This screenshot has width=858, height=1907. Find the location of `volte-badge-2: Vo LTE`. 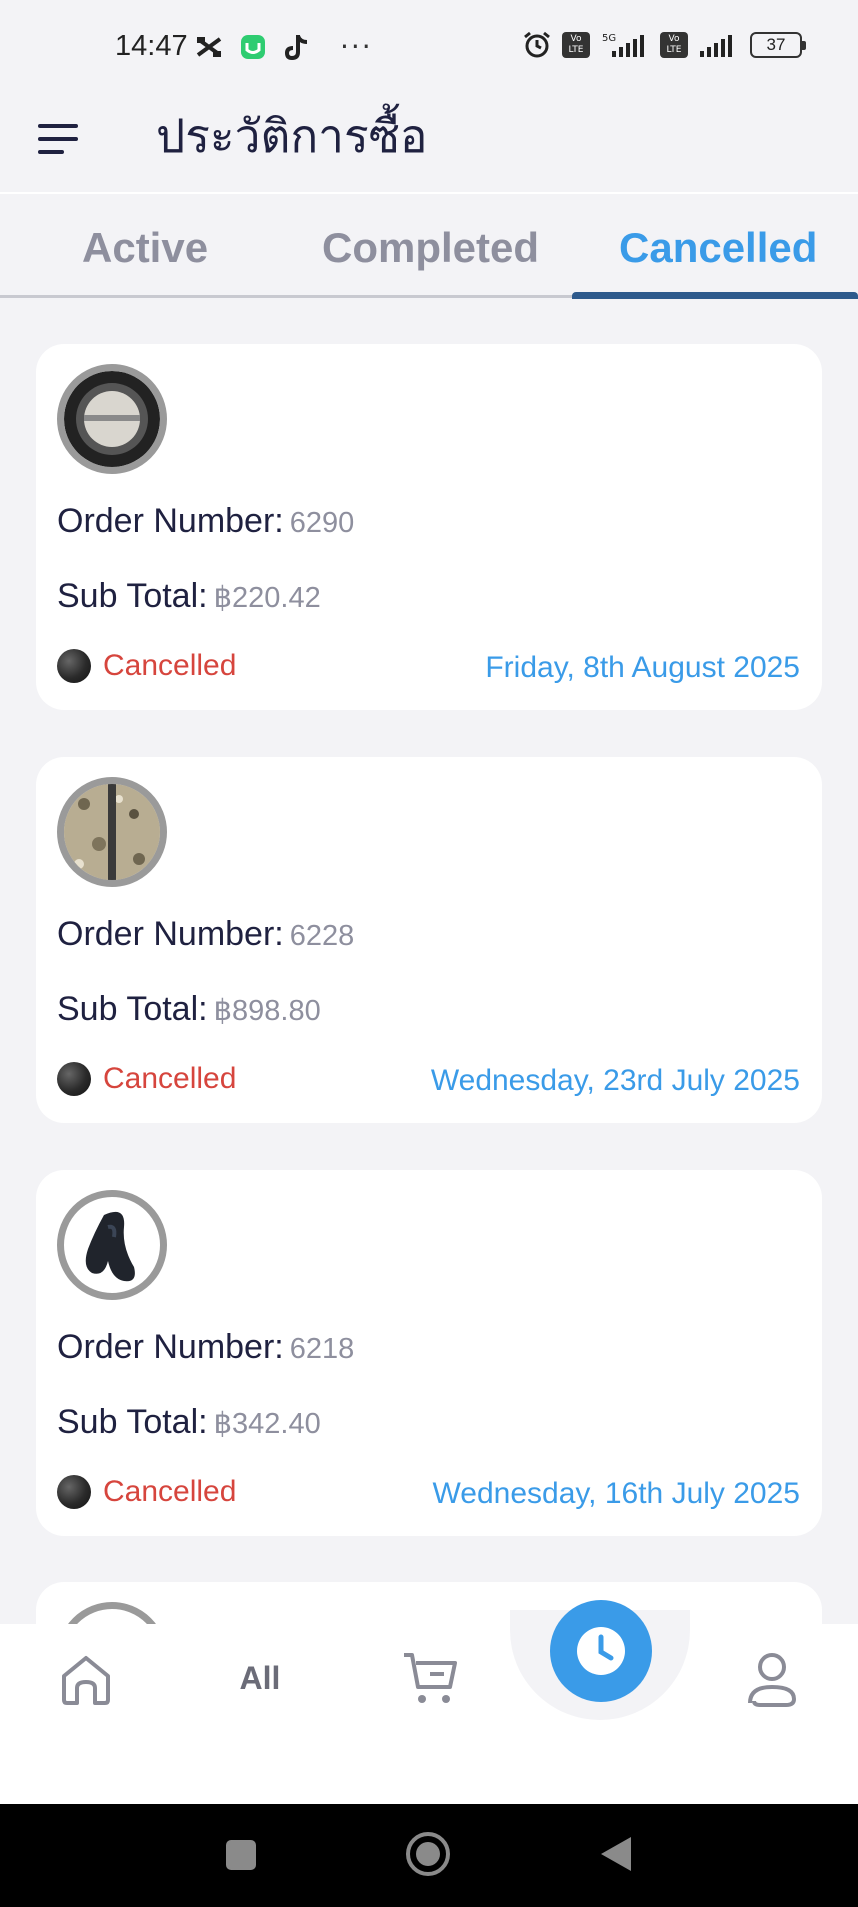

volte-badge-2: Vo LTE is located at coordinates (674, 45).